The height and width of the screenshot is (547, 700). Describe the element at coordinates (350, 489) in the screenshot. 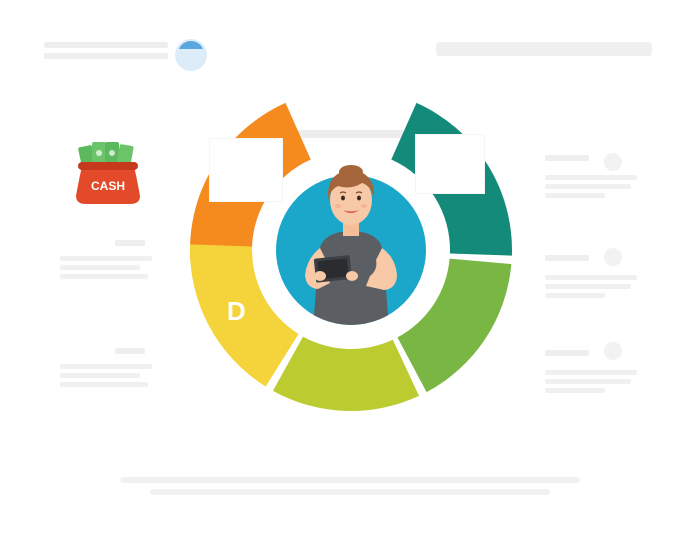

I see `footer-text` at that location.